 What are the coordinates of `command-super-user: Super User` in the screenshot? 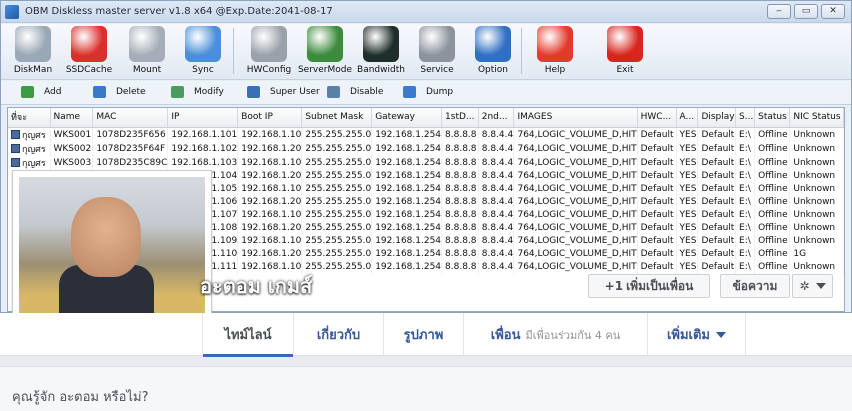 It's located at (283, 92).